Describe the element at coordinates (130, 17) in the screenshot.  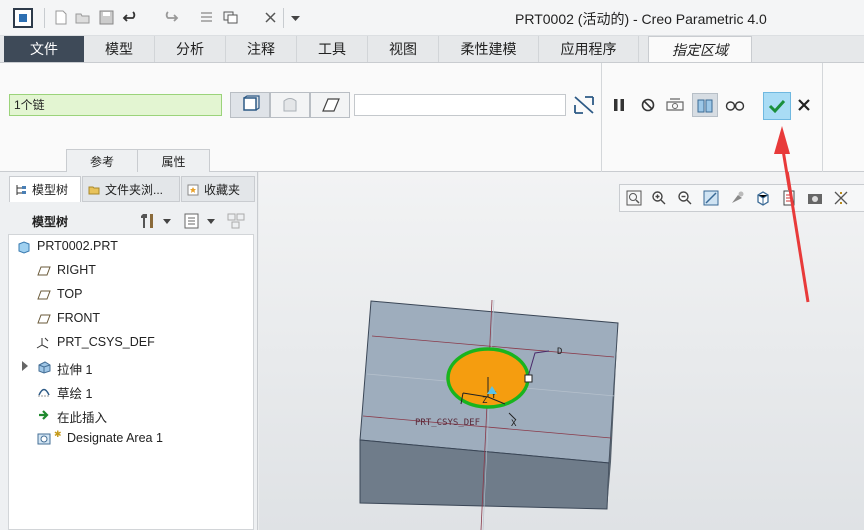
I see `undo-icon` at that location.